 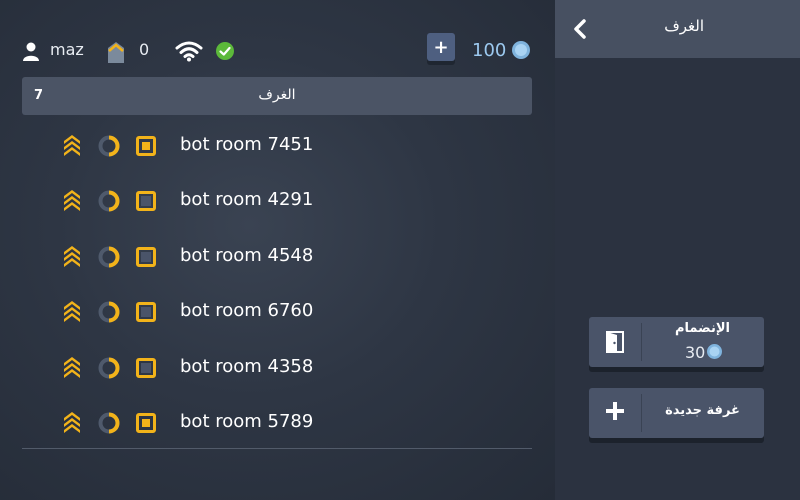 What do you see at coordinates (144, 49) in the screenshot?
I see `rank-value: 0` at bounding box center [144, 49].